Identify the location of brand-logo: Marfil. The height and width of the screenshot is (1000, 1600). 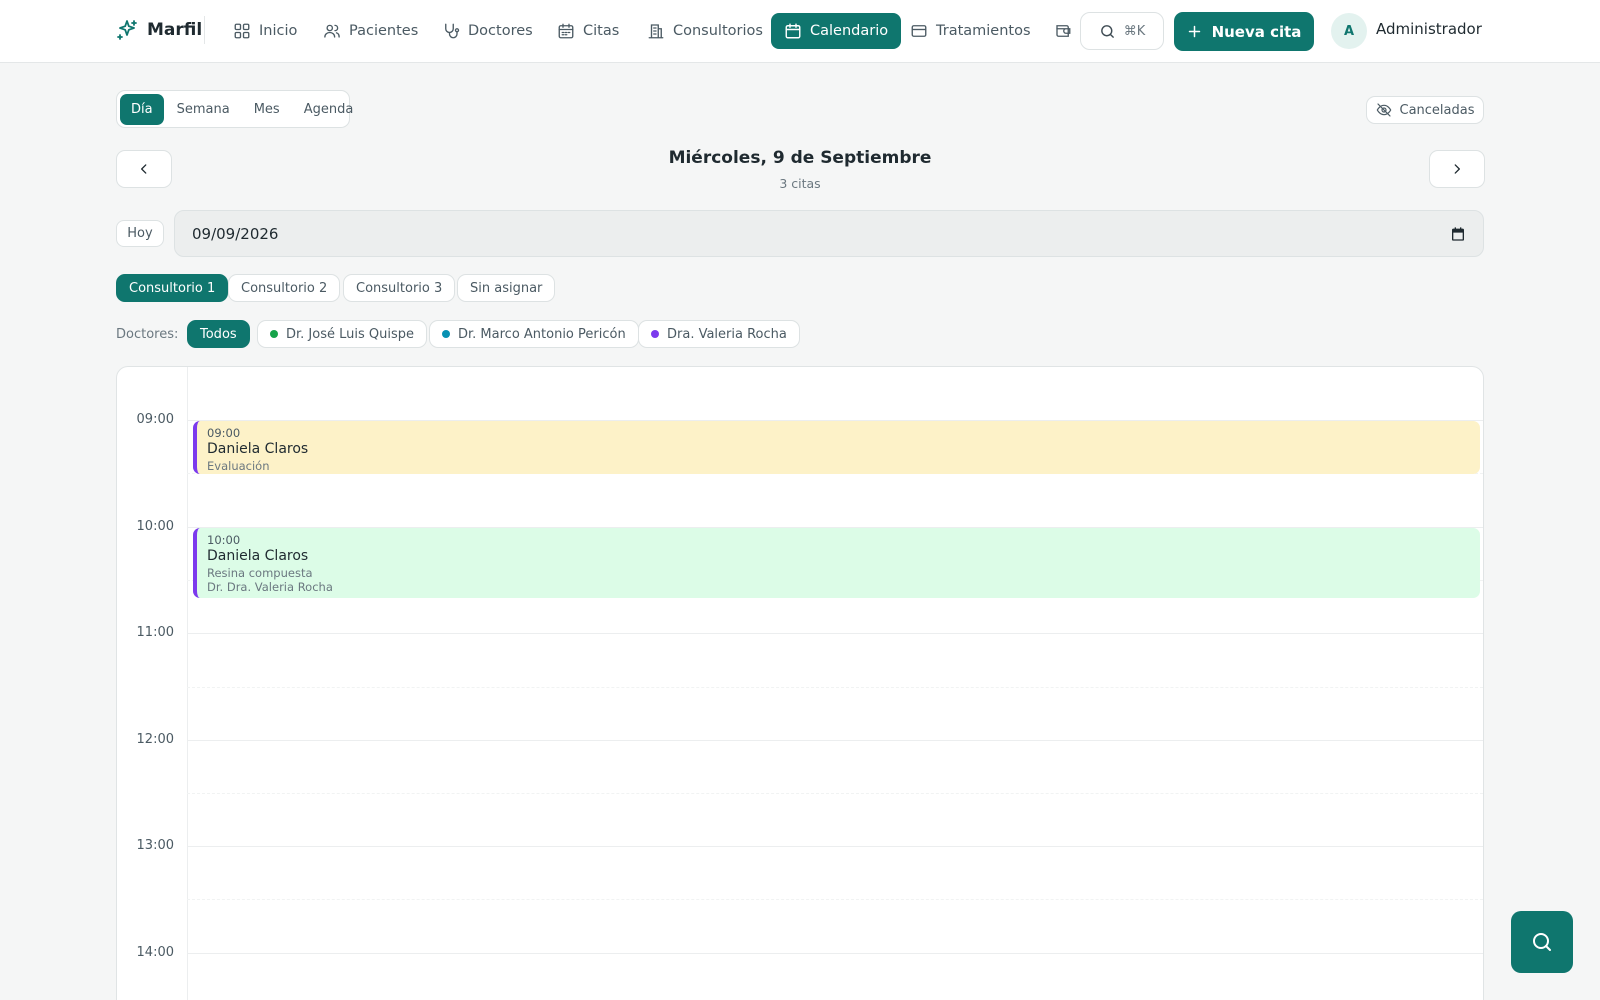
(158, 30).